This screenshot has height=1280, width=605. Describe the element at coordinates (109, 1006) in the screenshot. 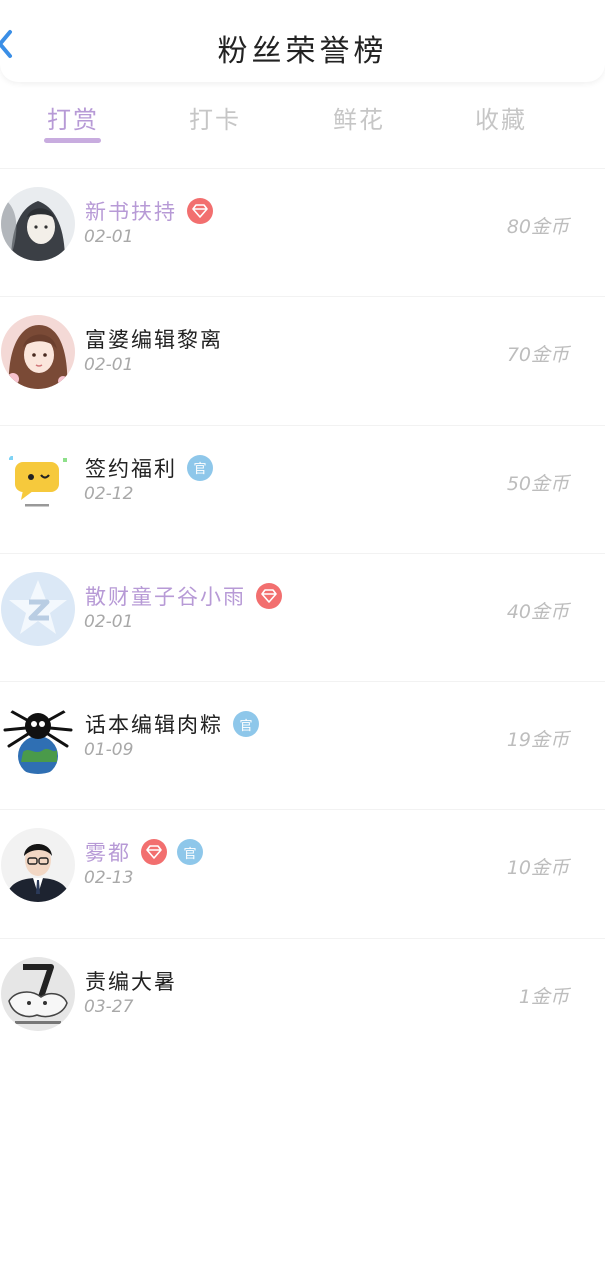

I see `reward-date: 03-27` at that location.